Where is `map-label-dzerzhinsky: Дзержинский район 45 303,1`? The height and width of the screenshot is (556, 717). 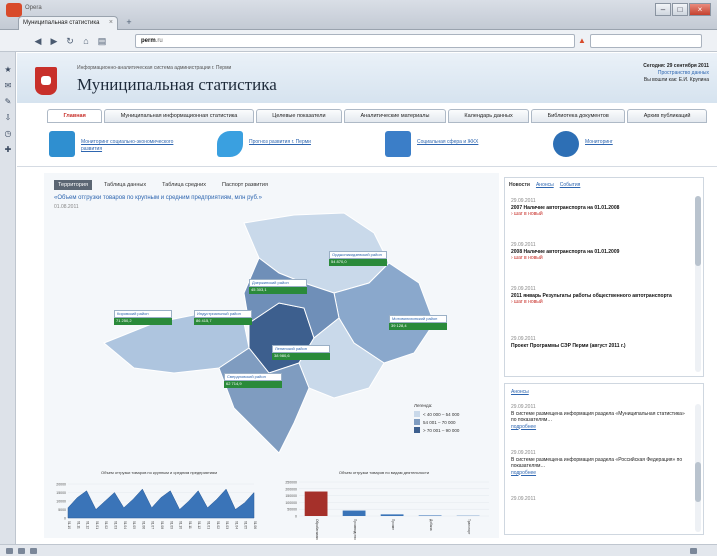
map-label-dzerzhinsky: Дзержинский район 45 303,1 is located at coordinates (278, 287).